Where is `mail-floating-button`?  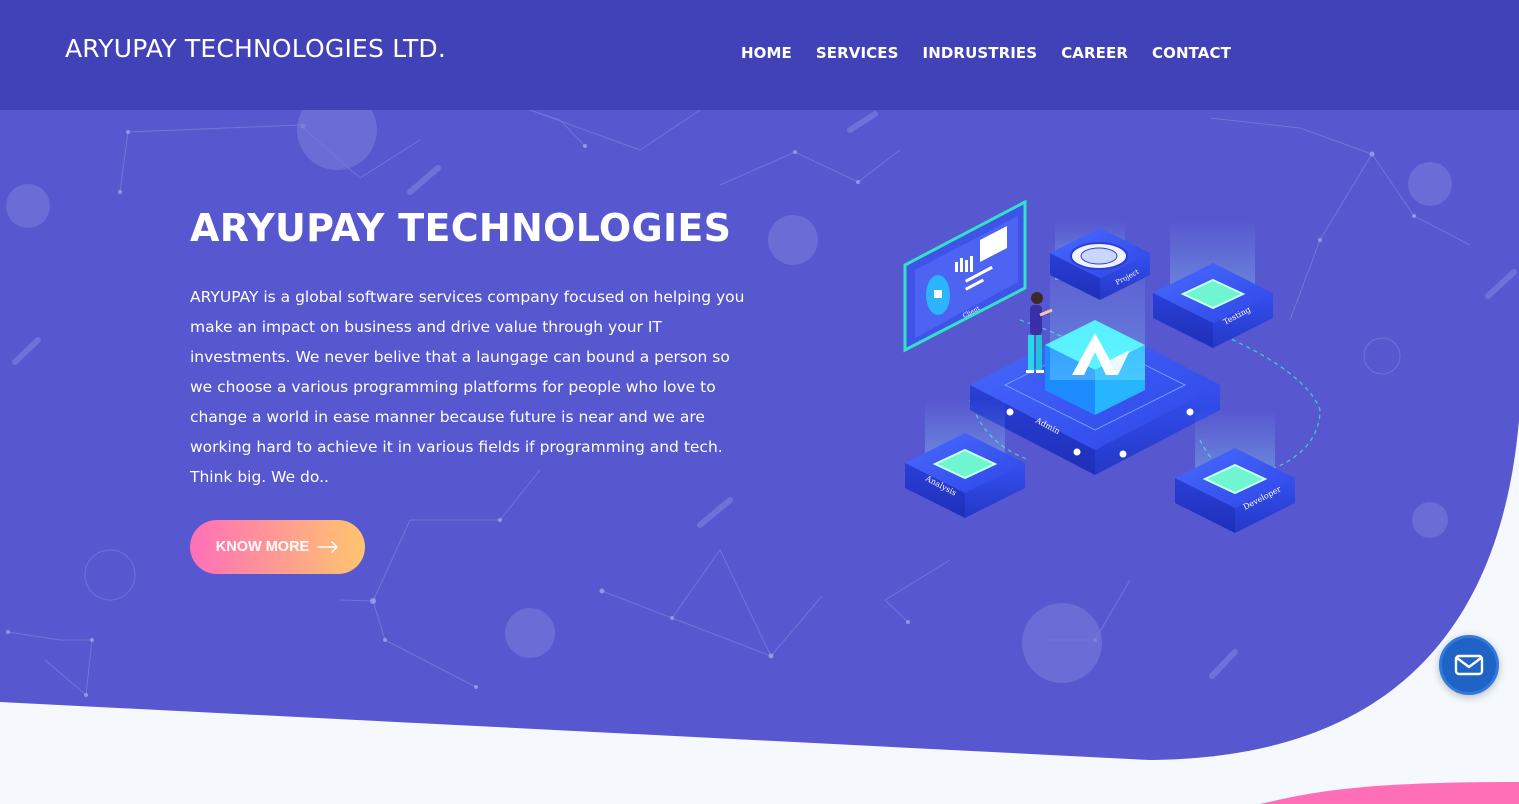 mail-floating-button is located at coordinates (1469, 665).